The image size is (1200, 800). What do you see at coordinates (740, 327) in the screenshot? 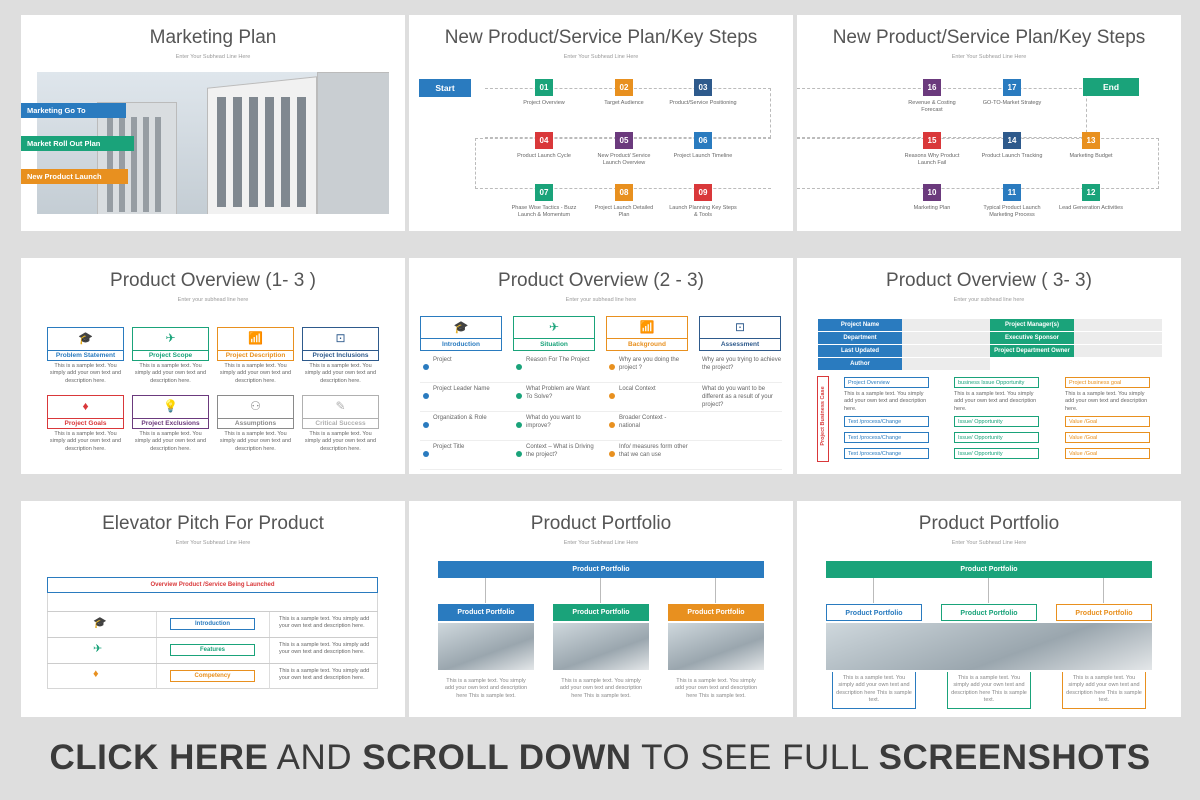
I see `screen-icon: ⊡` at bounding box center [740, 327].